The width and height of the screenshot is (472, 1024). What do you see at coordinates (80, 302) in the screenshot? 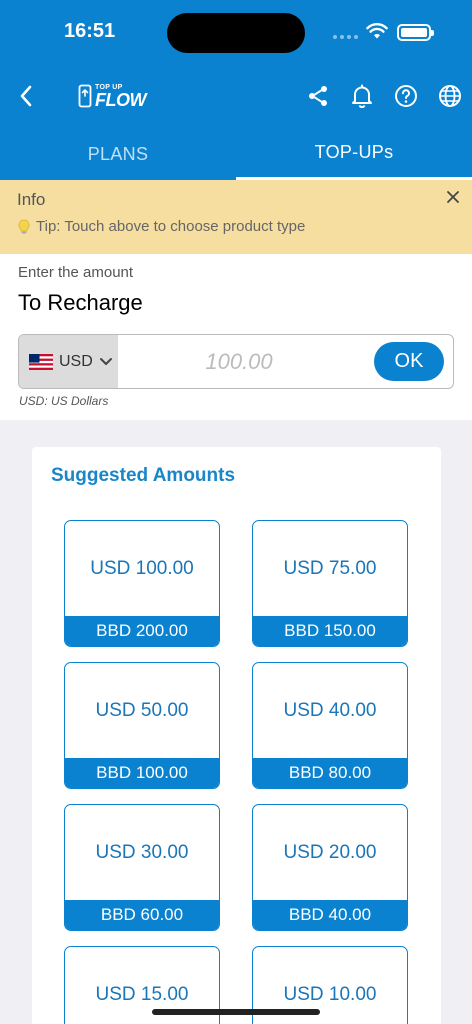
I see `amount-title: To Recharge` at bounding box center [80, 302].